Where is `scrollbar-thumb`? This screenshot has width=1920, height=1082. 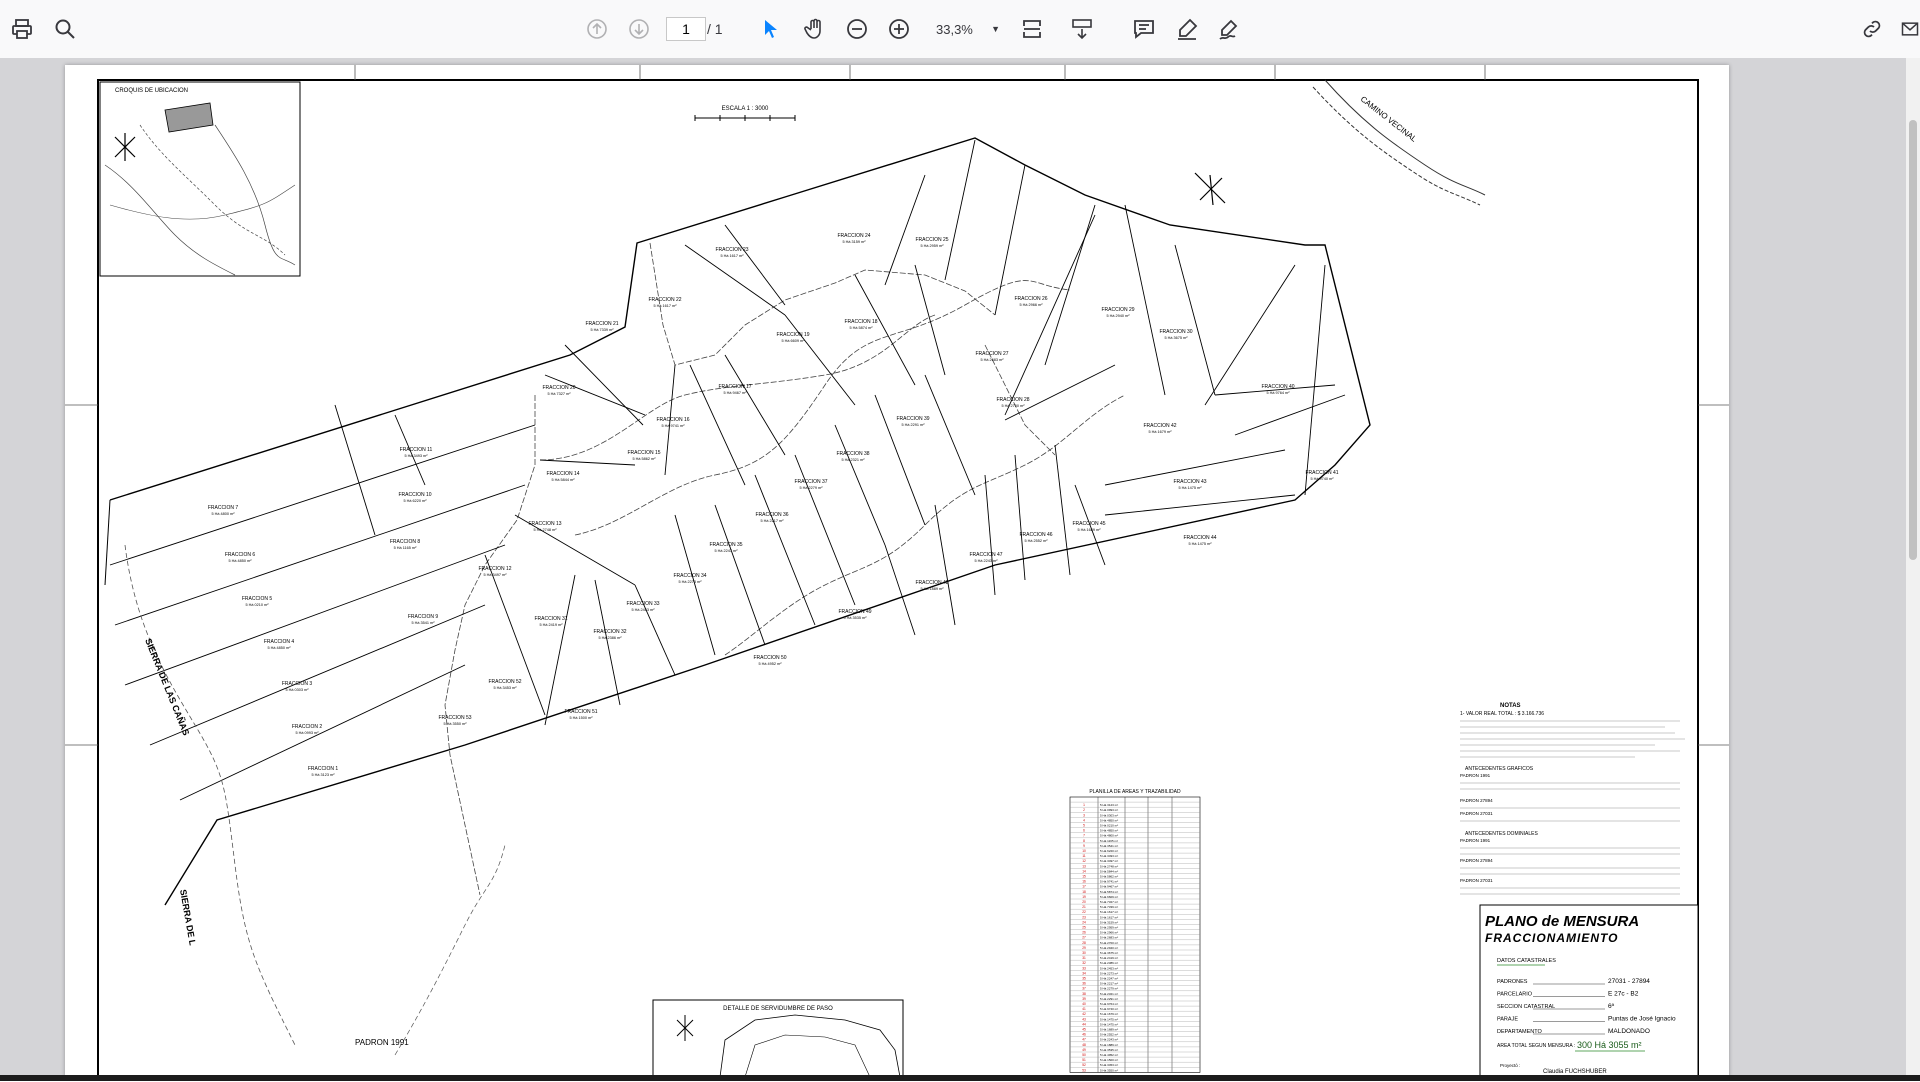
scrollbar-thumb is located at coordinates (1913, 340).